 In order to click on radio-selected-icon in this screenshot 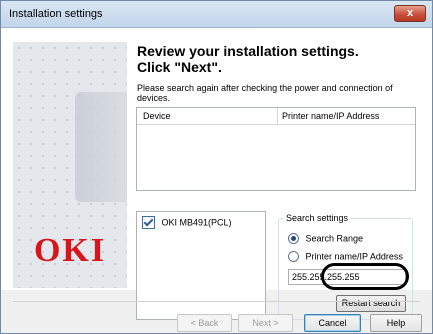, I will do `click(293, 239)`.